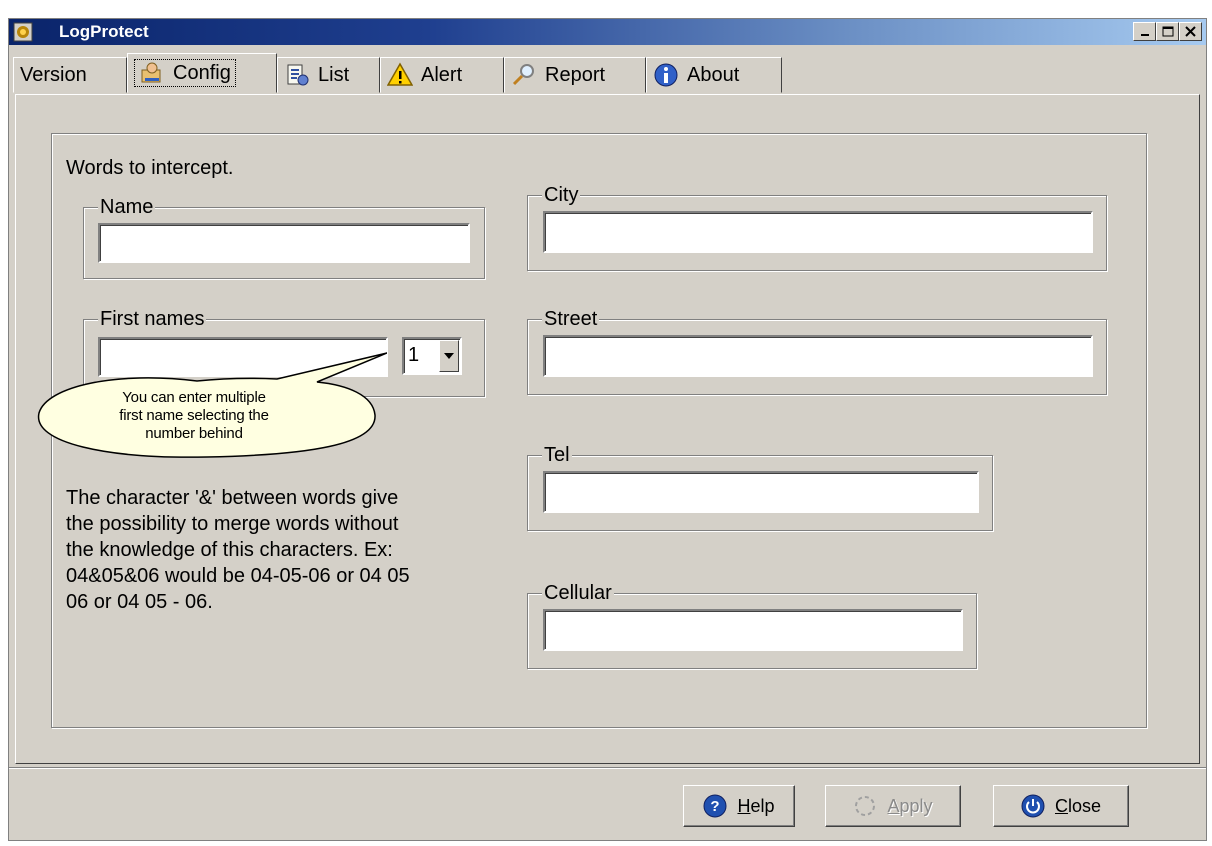 The width and height of the screenshot is (1212, 846). I want to click on close-button: Close, so click(1061, 806).